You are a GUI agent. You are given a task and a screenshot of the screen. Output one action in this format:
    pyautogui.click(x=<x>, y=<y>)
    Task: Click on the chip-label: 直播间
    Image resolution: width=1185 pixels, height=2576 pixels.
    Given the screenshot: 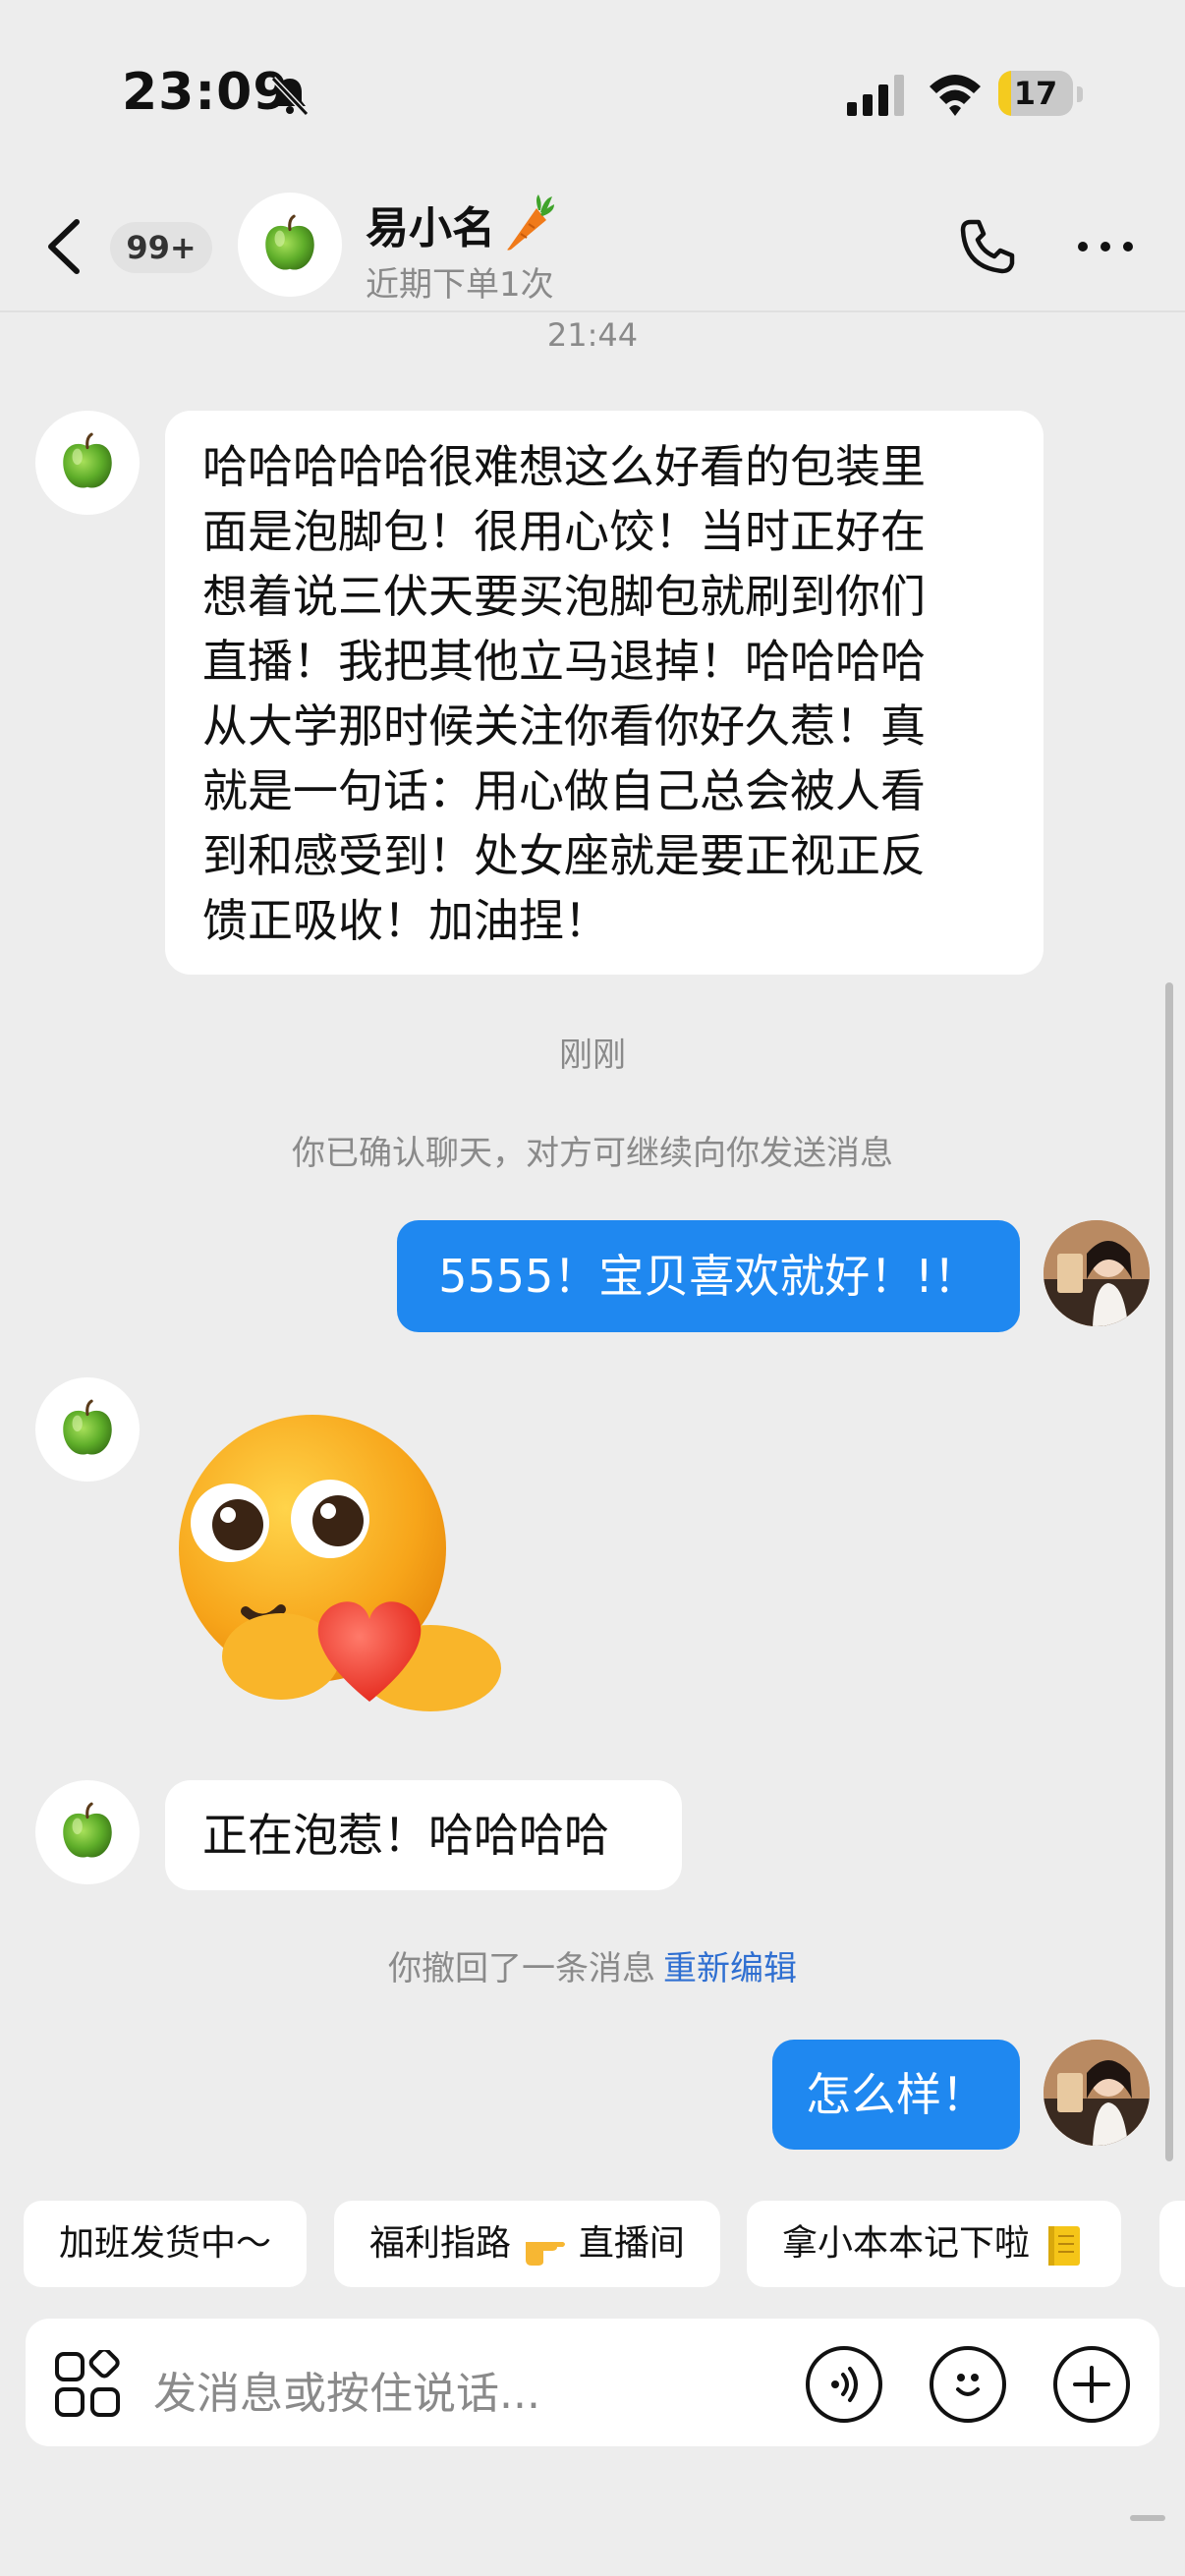 What is the action you would take?
    pyautogui.click(x=631, y=2243)
    